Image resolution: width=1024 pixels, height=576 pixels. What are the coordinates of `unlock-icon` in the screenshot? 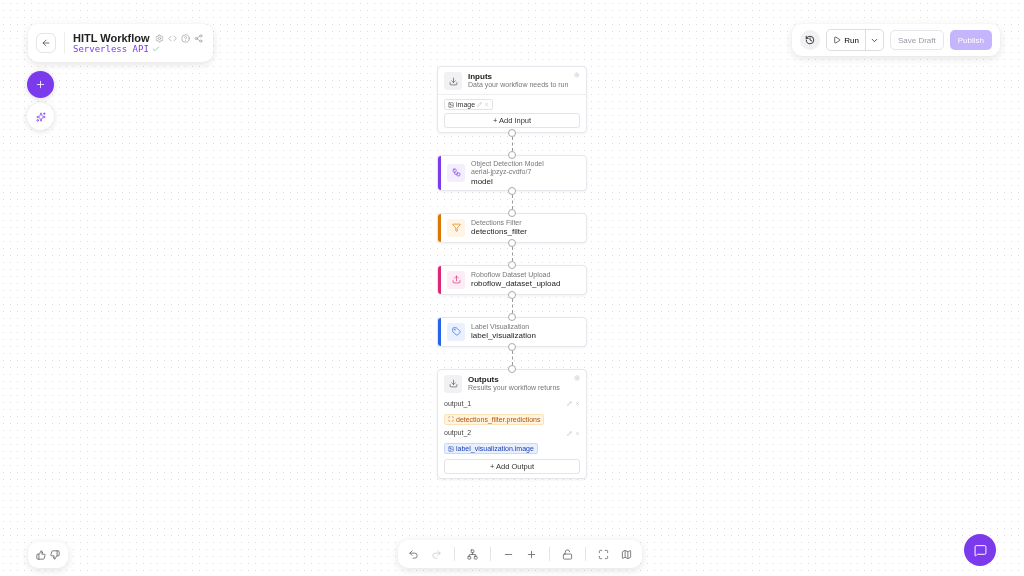 It's located at (567, 554).